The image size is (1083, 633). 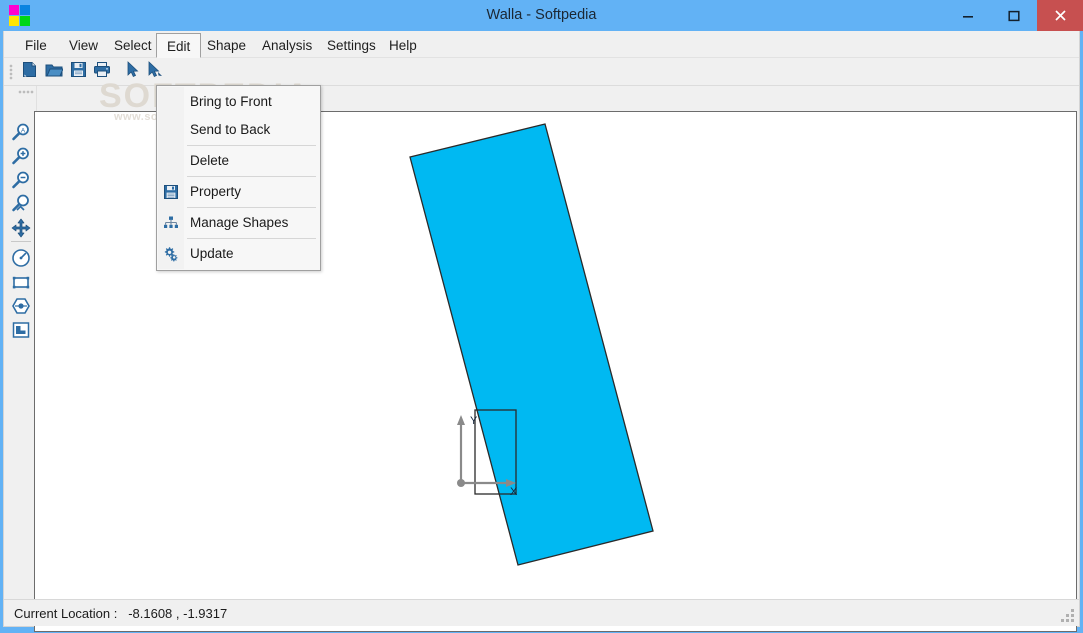 I want to click on minimize-button, so click(x=968, y=15).